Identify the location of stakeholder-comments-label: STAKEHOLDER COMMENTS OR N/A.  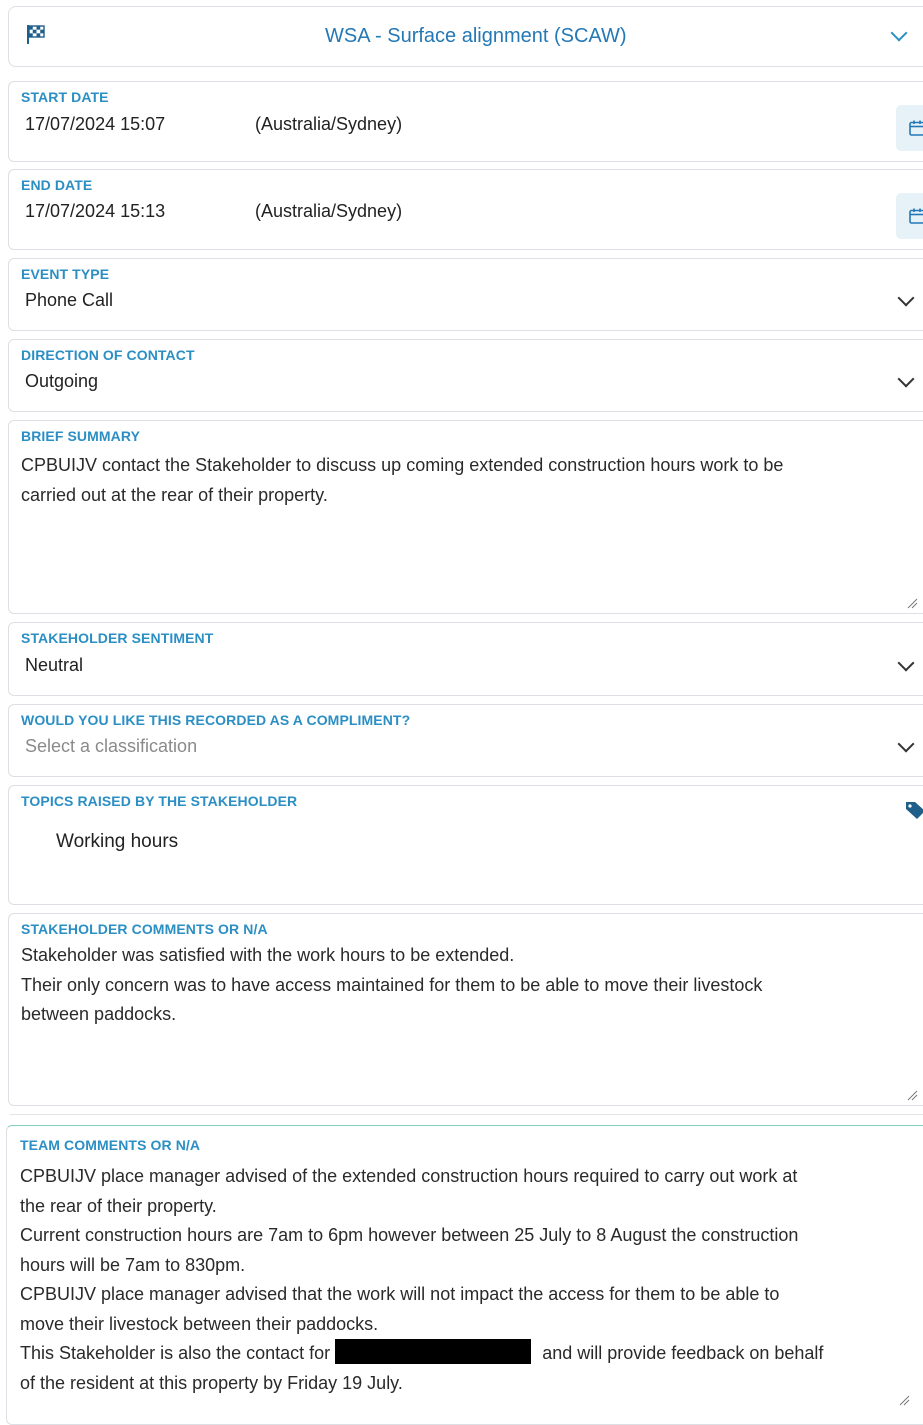
(144, 929).